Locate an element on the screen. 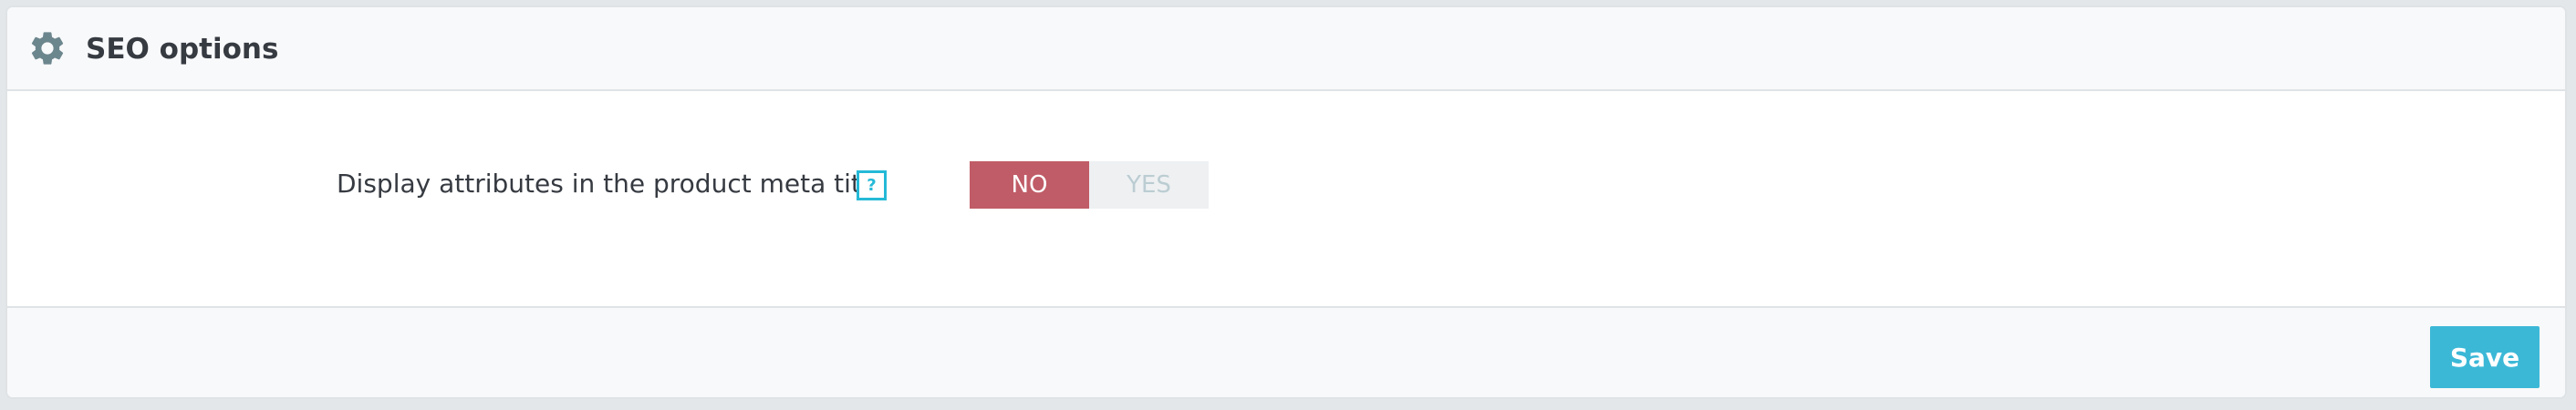  display-attributes-switch: NO YES is located at coordinates (1089, 185).